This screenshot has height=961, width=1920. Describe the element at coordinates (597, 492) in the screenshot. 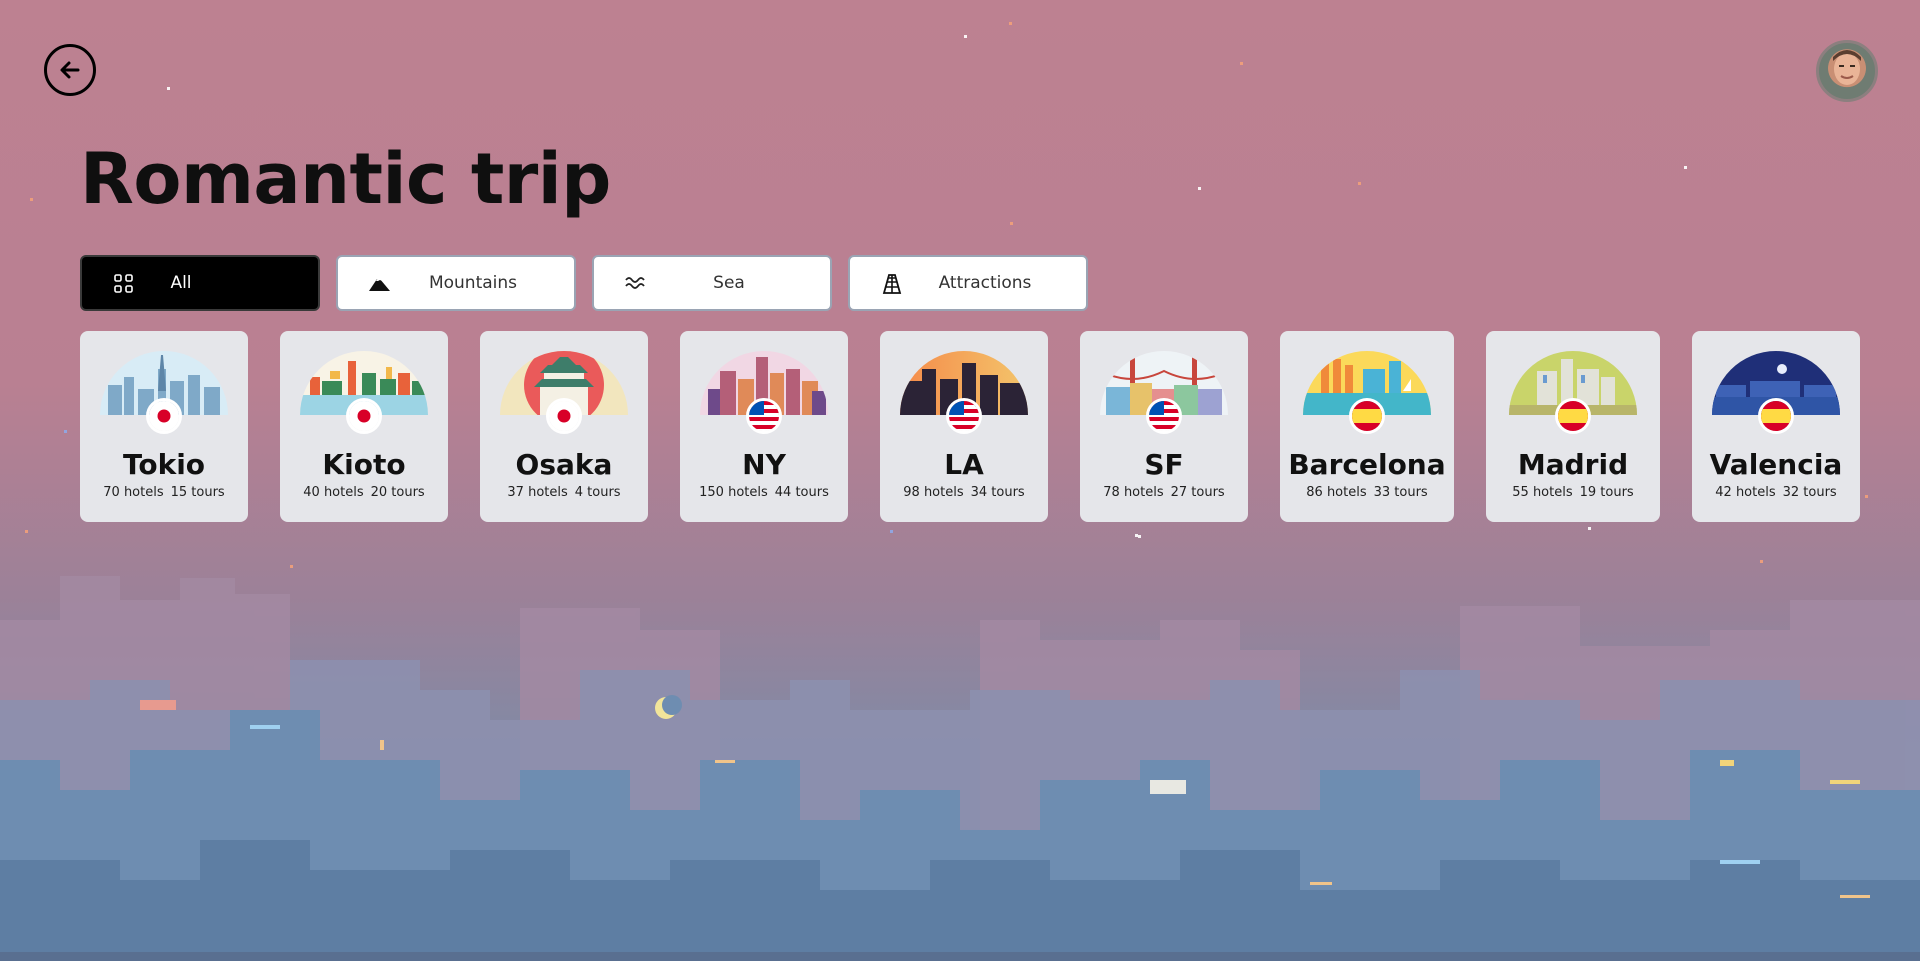

I see `tours-count: 4 tours` at that location.